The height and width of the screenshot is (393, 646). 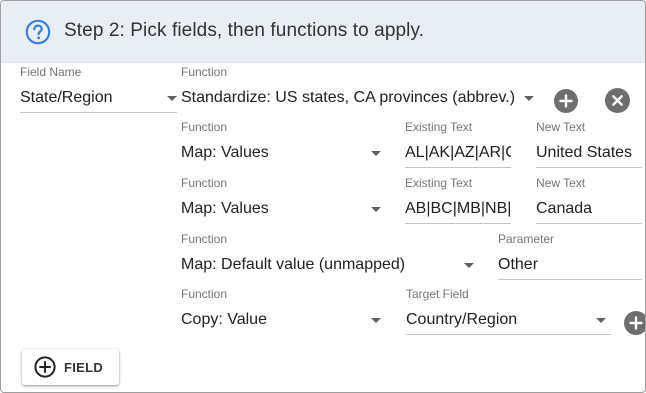 What do you see at coordinates (526, 239) in the screenshot?
I see `parameter-label: Parameter` at bounding box center [526, 239].